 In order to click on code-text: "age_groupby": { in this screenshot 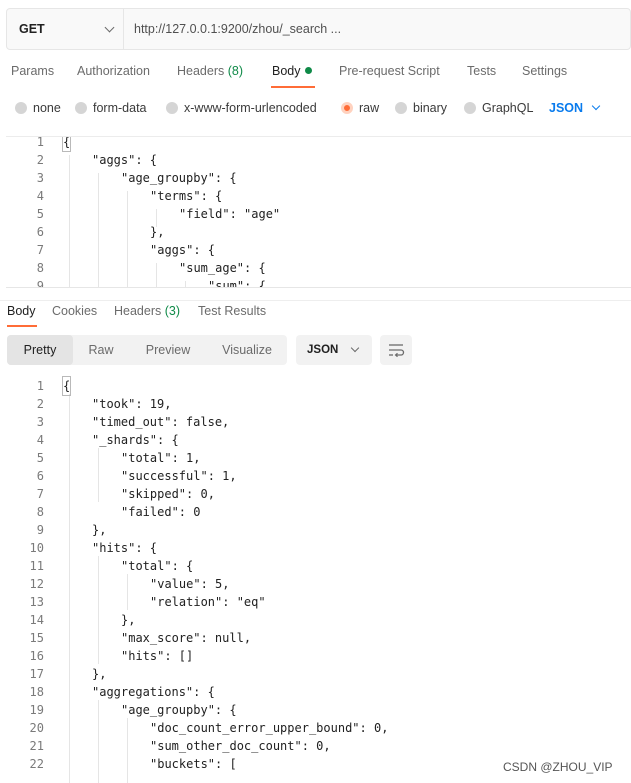, I will do `click(179, 178)`.